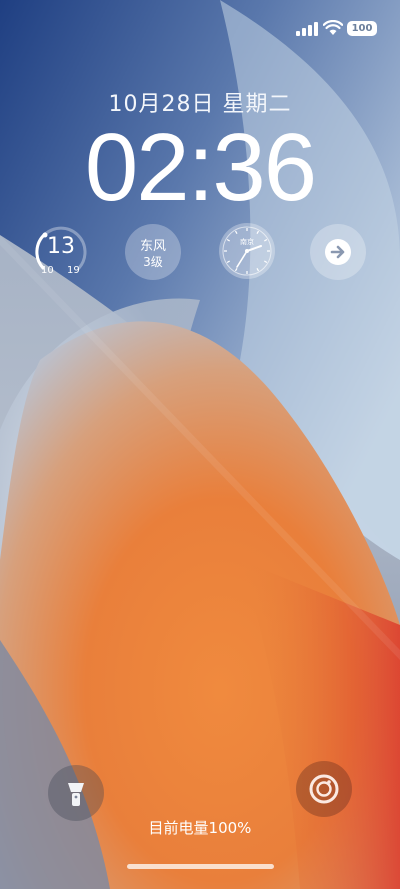 Image resolution: width=400 pixels, height=889 pixels. I want to click on wind-level: 3级, so click(153, 262).